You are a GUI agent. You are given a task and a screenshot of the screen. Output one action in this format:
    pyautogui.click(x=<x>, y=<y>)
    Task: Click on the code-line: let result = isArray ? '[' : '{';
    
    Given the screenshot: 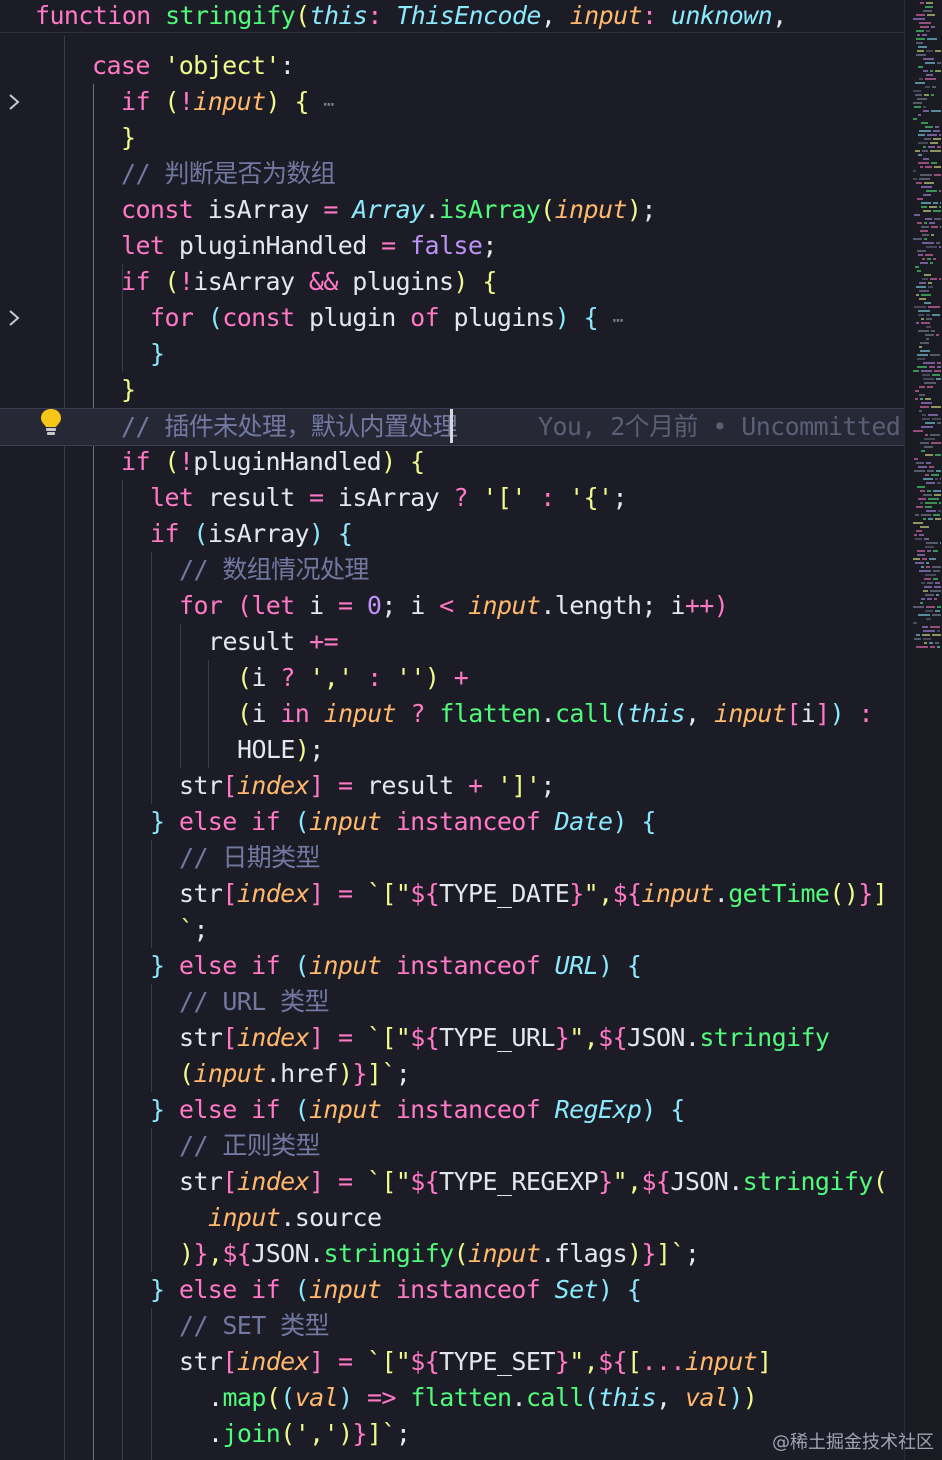 What is the action you would take?
    pyautogui.click(x=452, y=498)
    